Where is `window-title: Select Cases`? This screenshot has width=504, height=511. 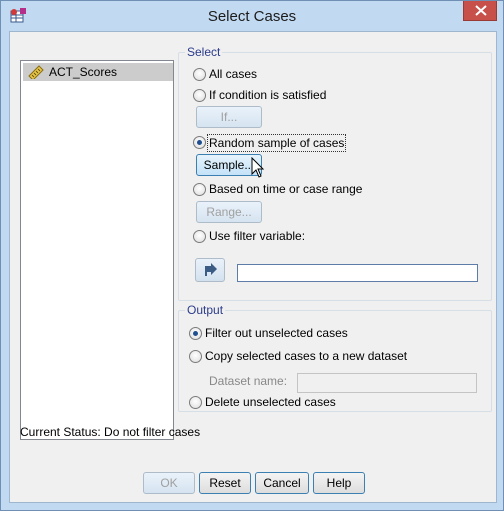 window-title: Select Cases is located at coordinates (252, 16).